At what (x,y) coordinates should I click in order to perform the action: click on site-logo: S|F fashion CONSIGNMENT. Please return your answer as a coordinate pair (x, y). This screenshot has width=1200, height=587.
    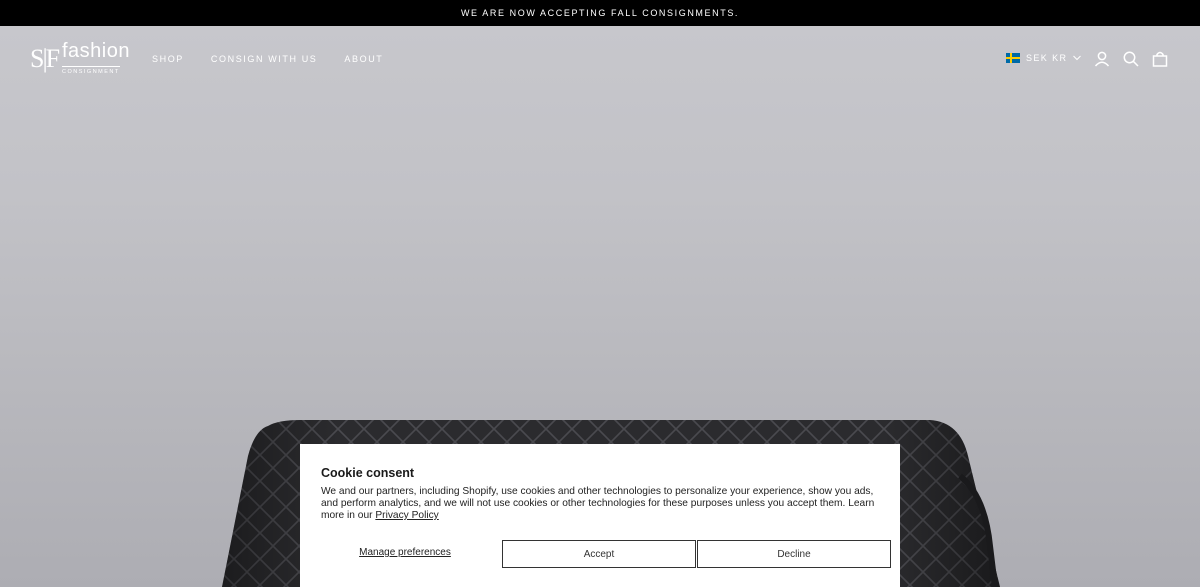
    Looking at the image, I should click on (80, 59).